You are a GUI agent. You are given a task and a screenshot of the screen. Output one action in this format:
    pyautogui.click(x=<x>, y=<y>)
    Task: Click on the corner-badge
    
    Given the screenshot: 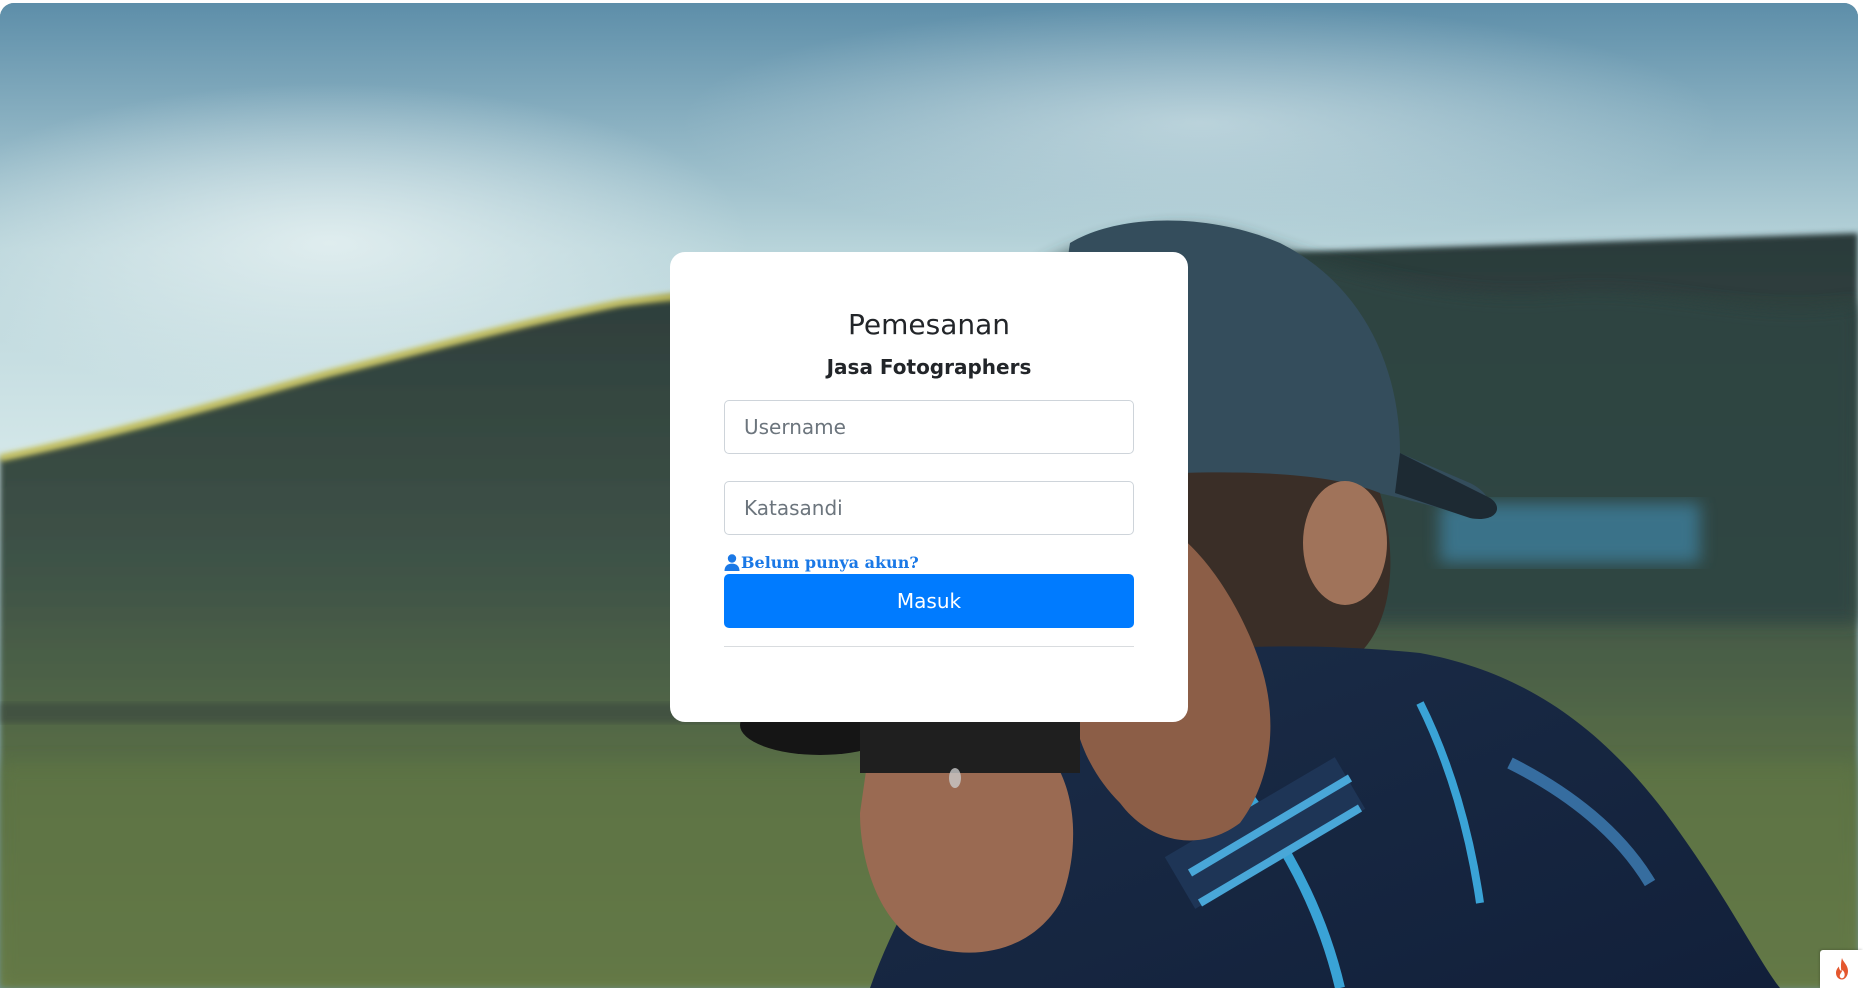 What is the action you would take?
    pyautogui.click(x=1841, y=969)
    